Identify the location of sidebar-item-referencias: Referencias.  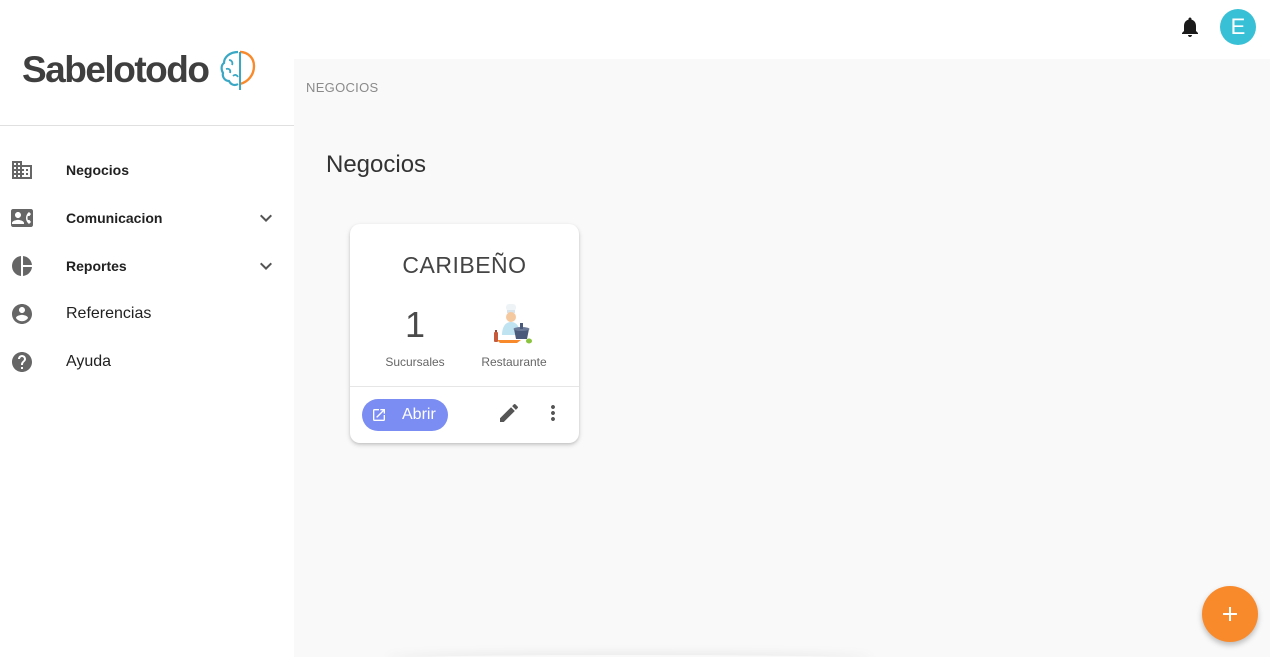
(147, 314).